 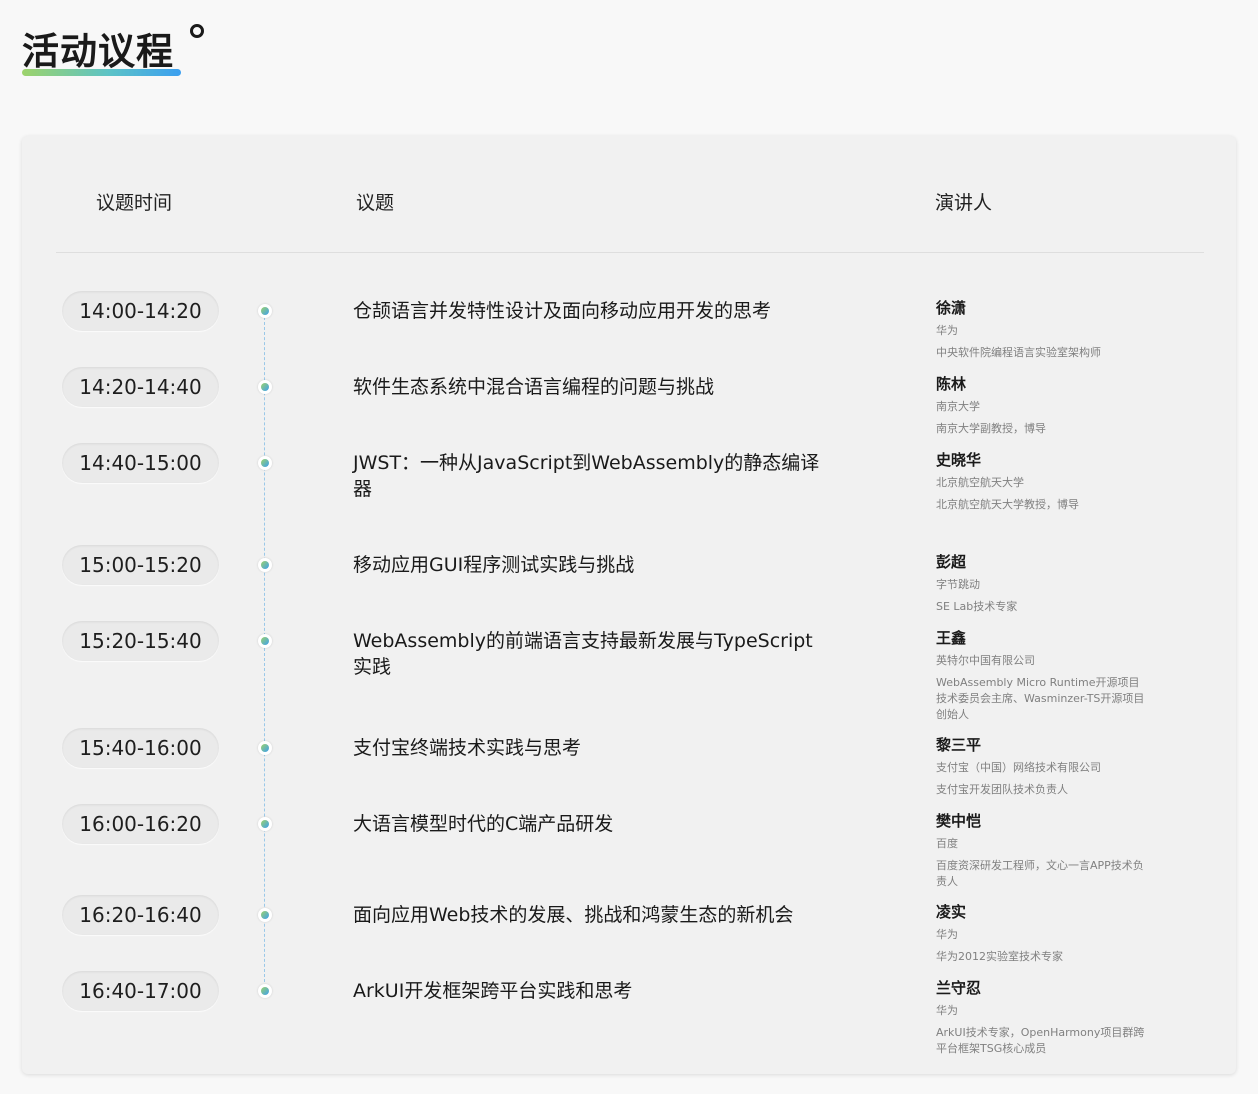 What do you see at coordinates (1007, 504) in the screenshot?
I see `speaker-role: 北京航空航天大学教授，博导` at bounding box center [1007, 504].